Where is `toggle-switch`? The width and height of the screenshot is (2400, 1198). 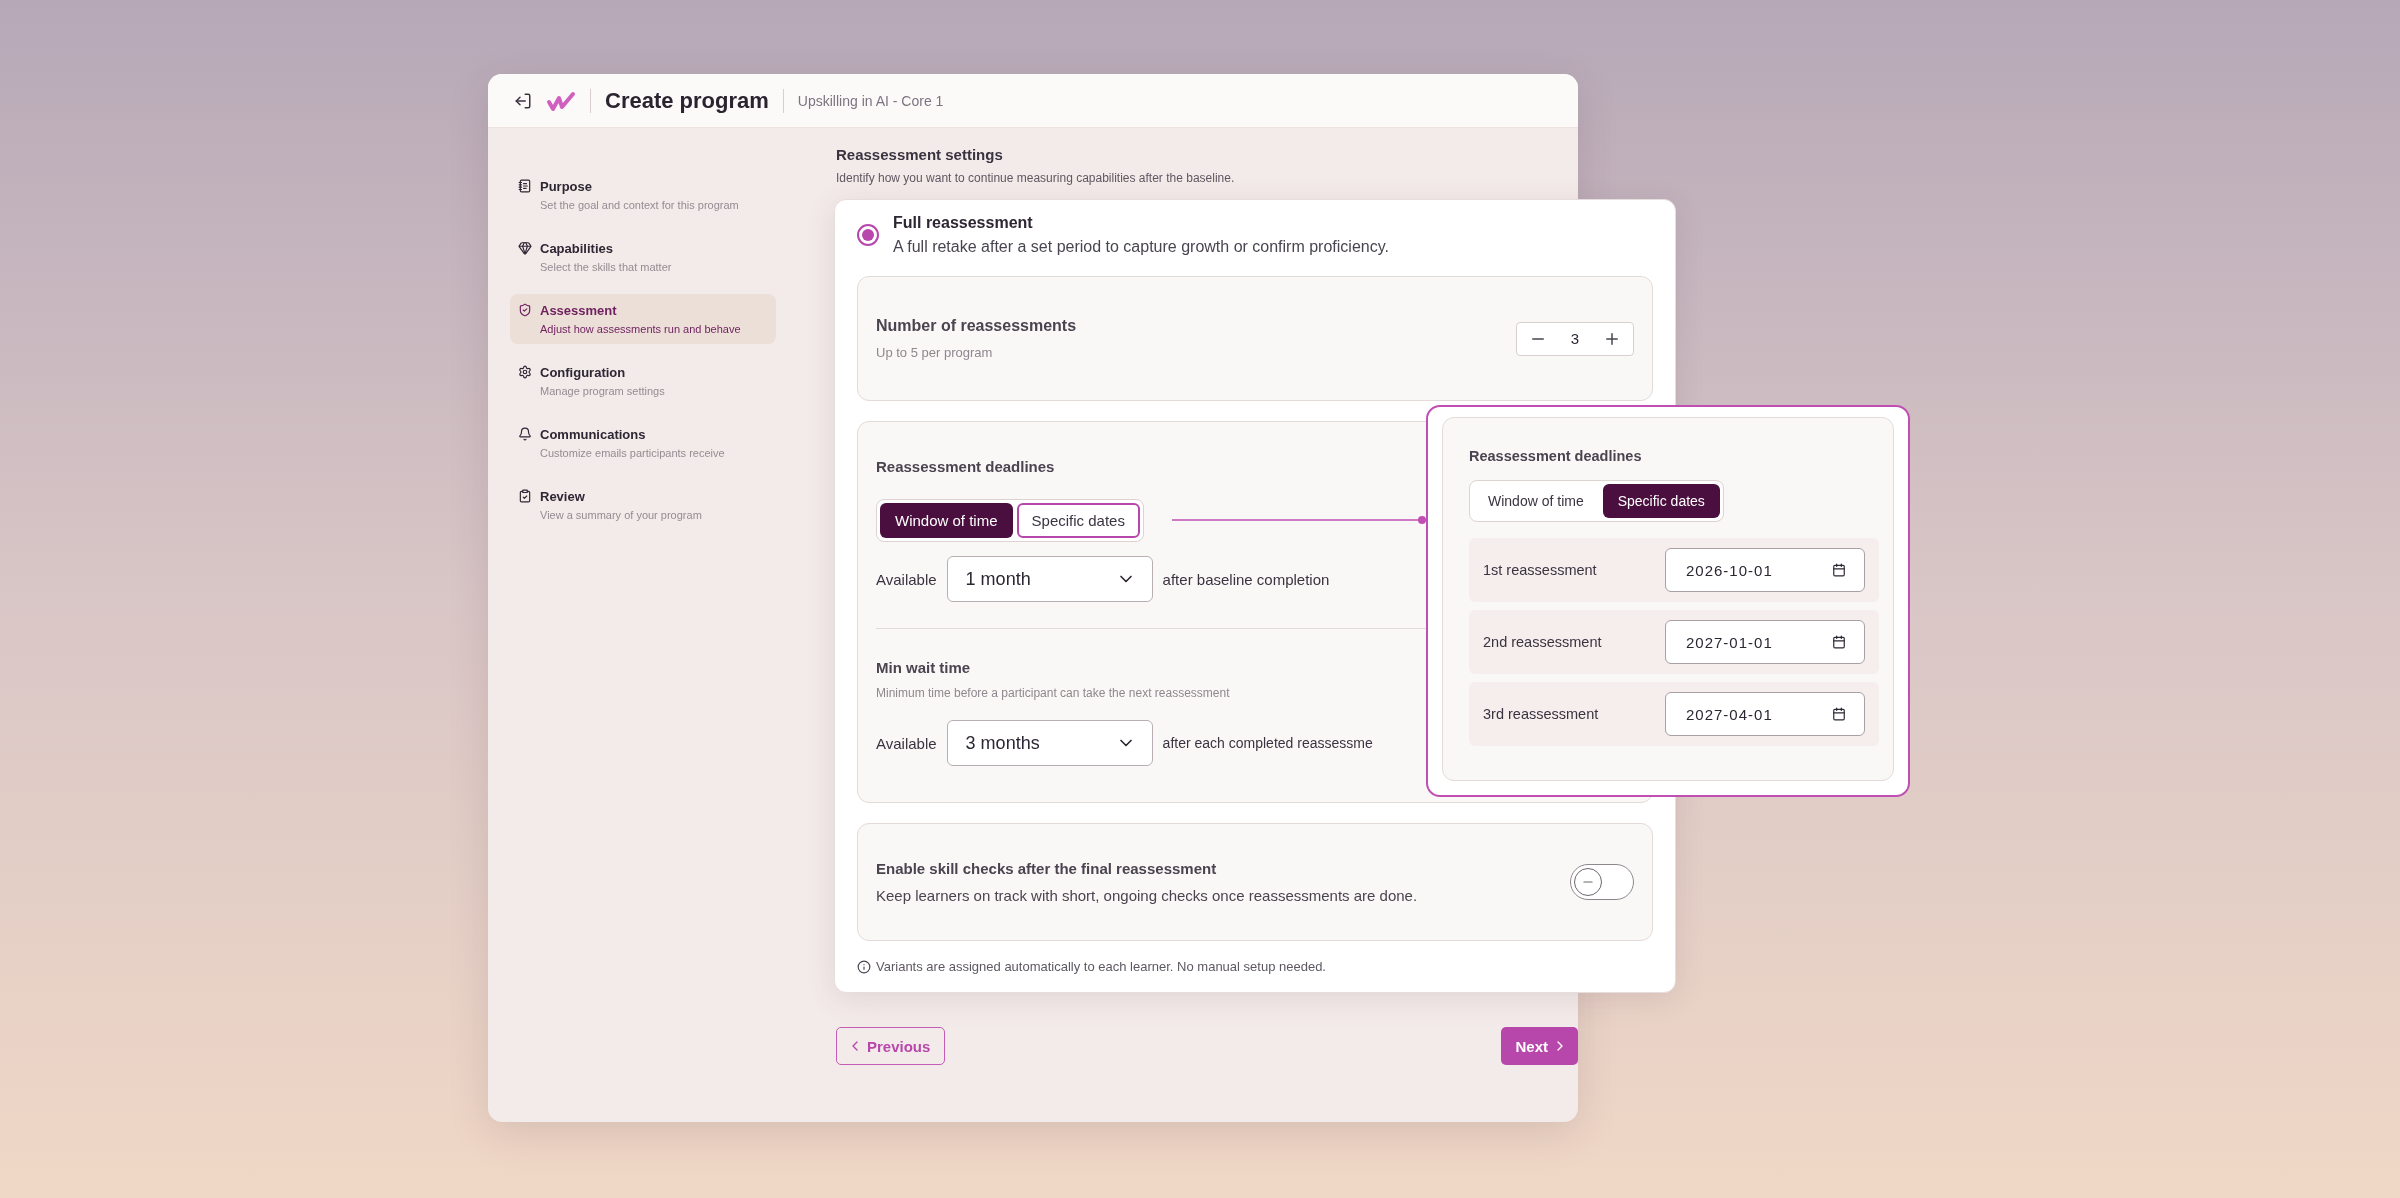 toggle-switch is located at coordinates (1602, 882).